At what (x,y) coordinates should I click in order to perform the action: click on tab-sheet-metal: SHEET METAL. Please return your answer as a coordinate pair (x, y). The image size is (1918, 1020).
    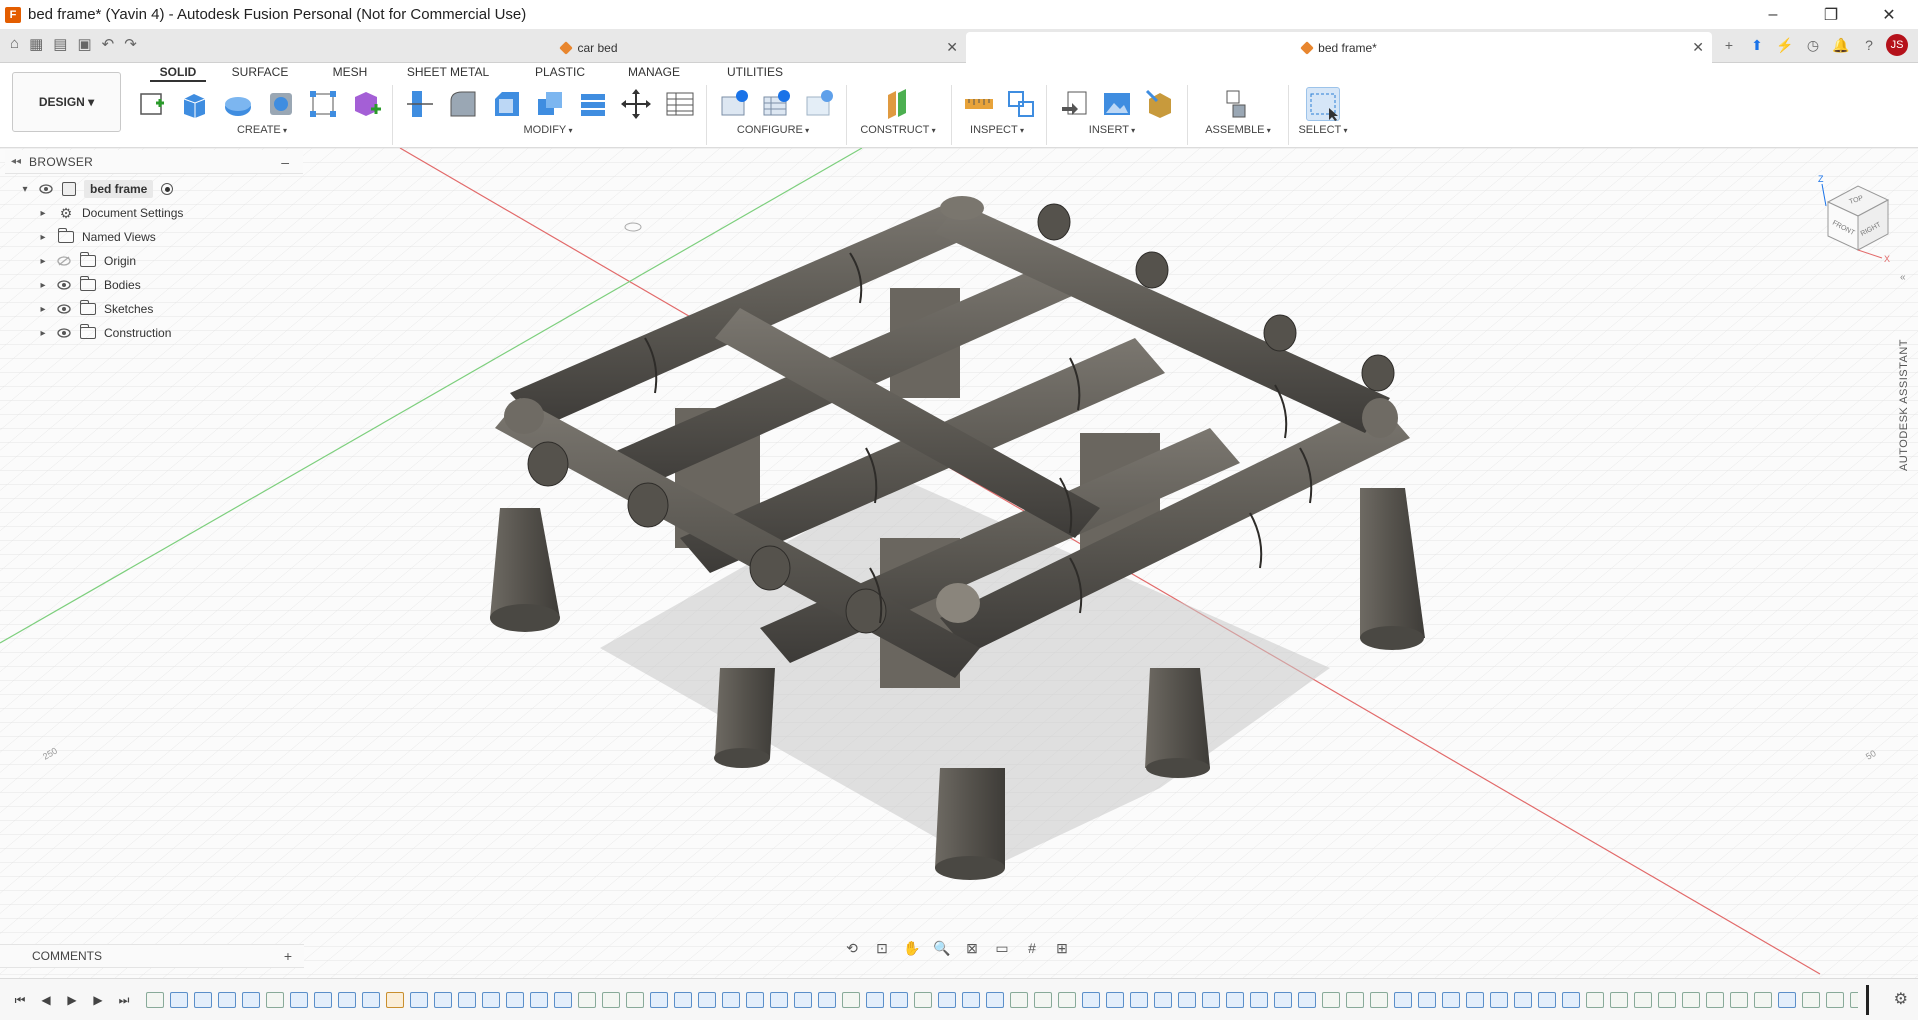
    Looking at the image, I should click on (448, 72).